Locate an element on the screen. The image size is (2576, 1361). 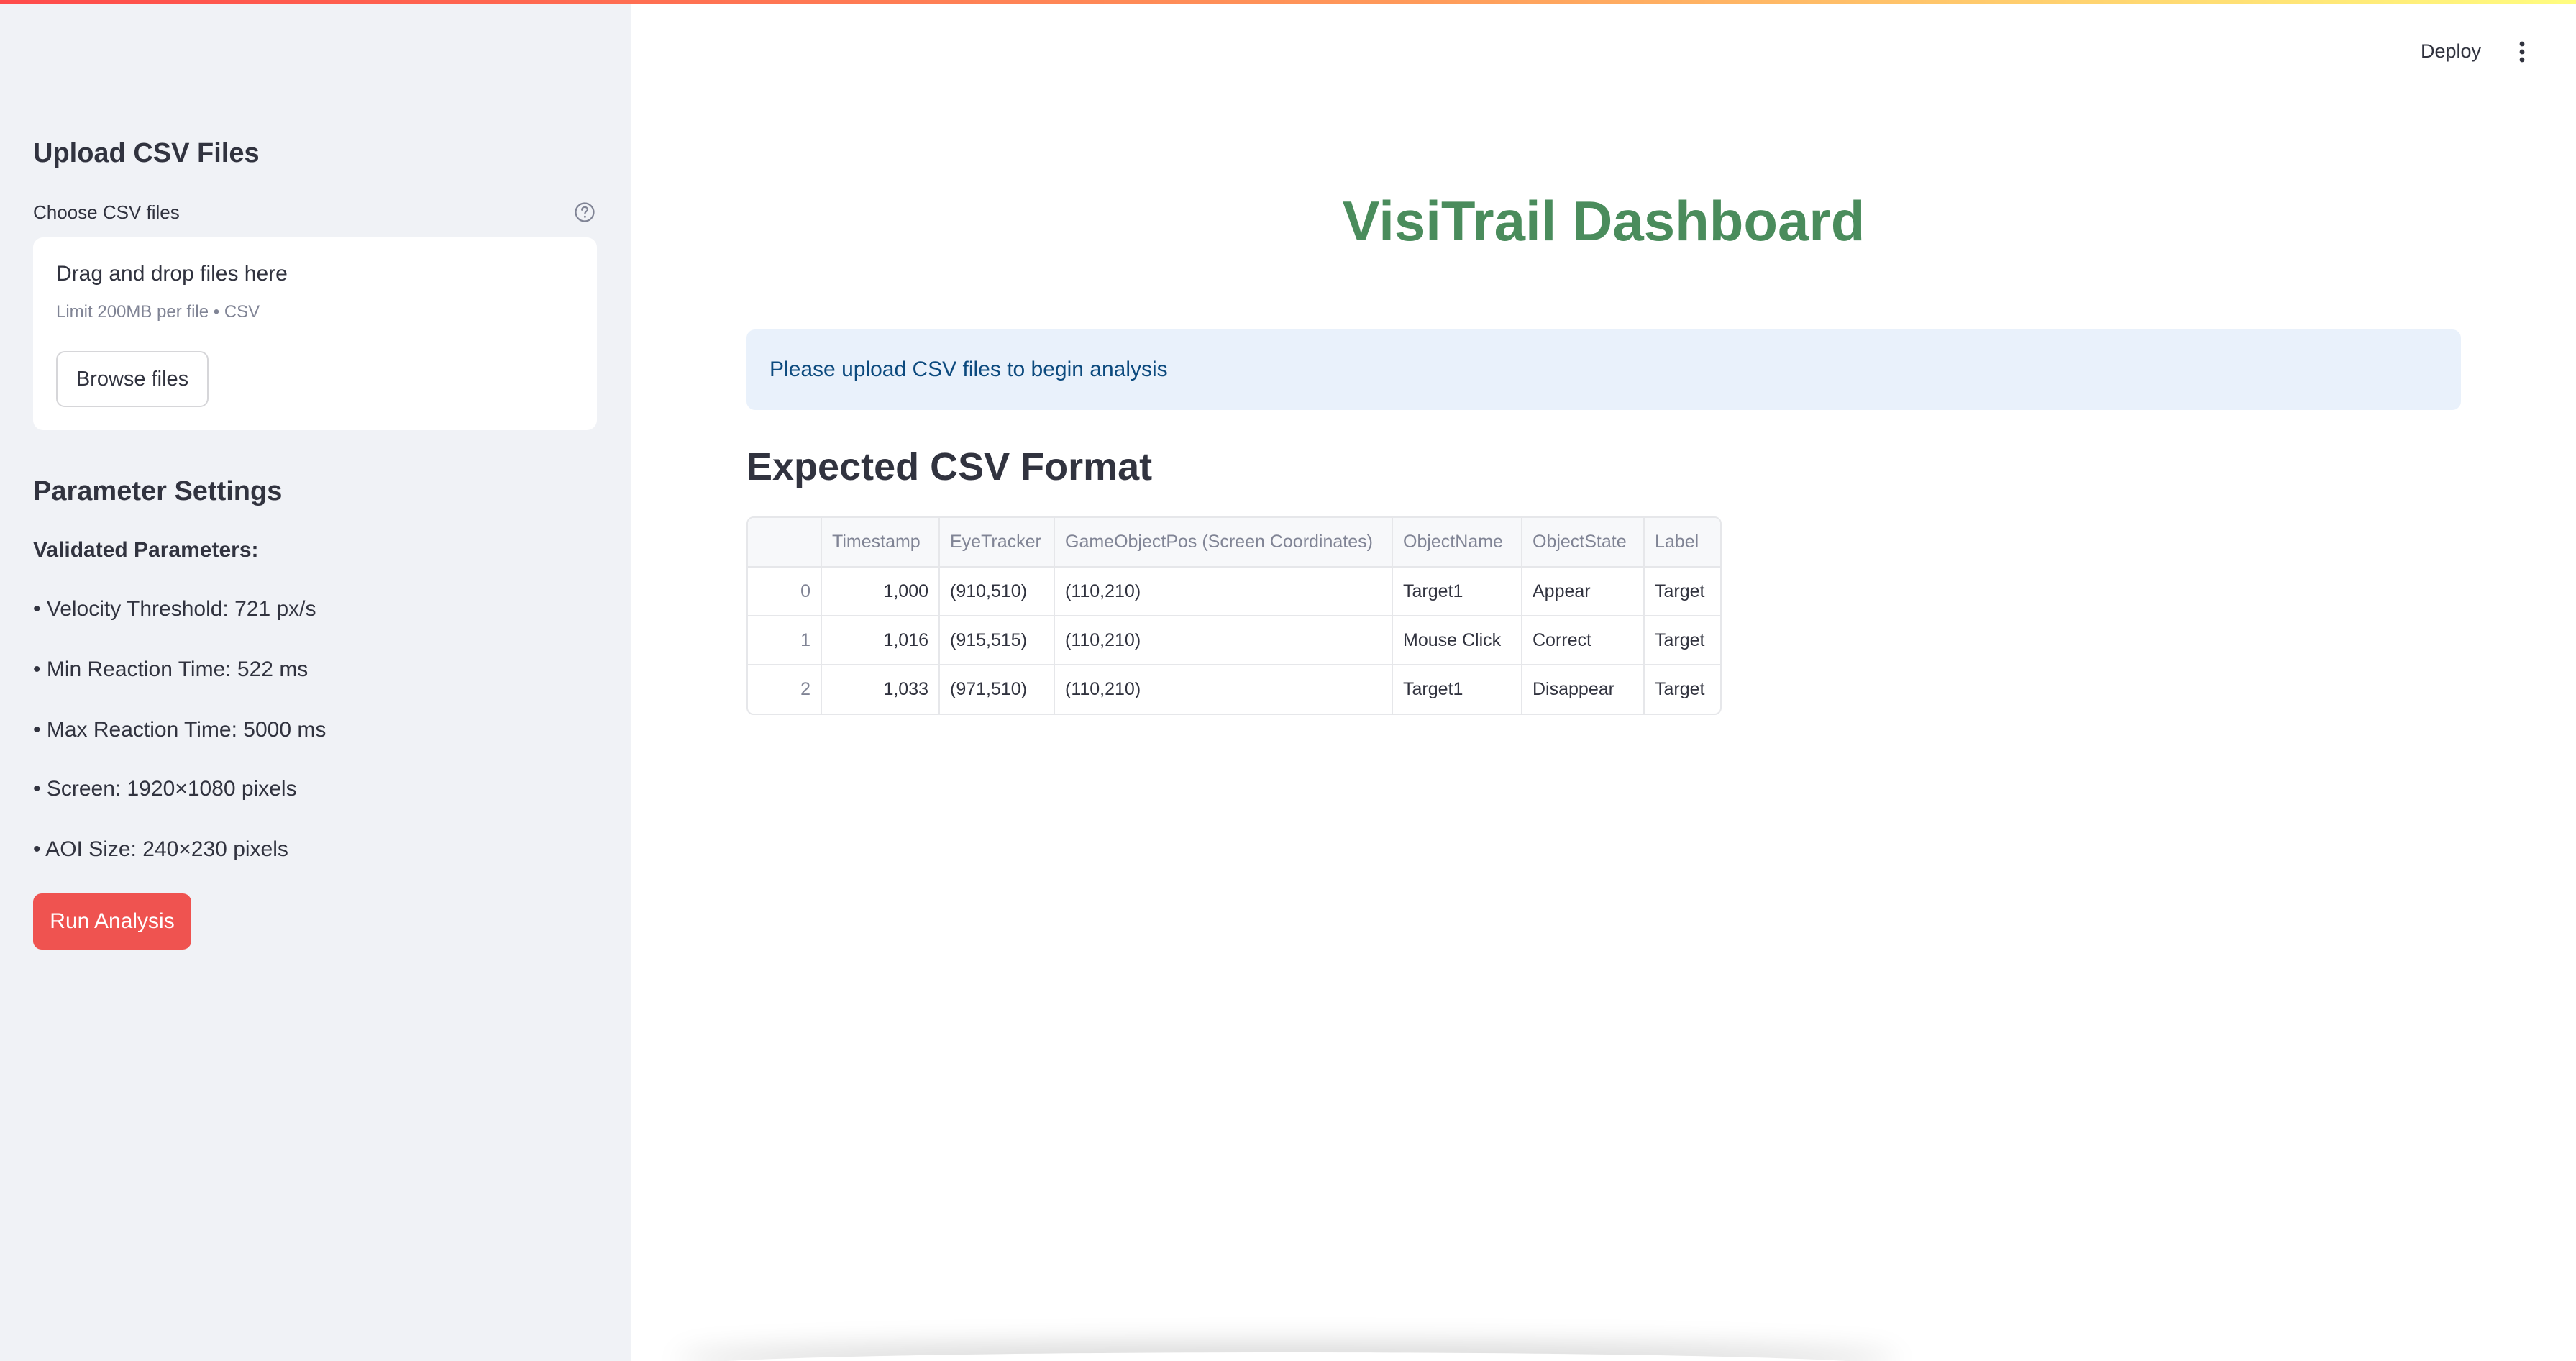
cell-objectstate: Correct is located at coordinates (1584, 640).